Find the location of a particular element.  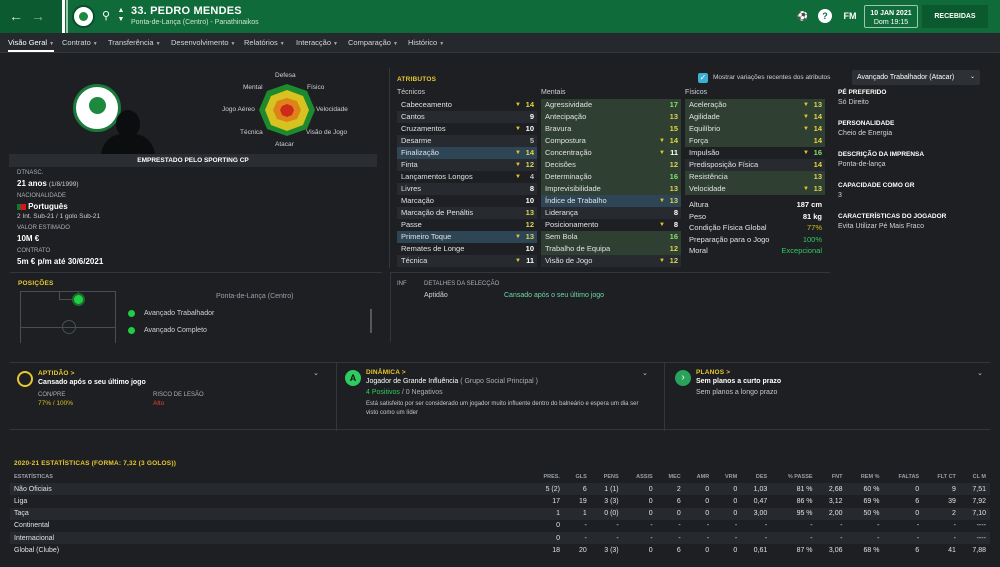

attribute-row: Cabeceamento ▼ 14 is located at coordinates (467, 105).